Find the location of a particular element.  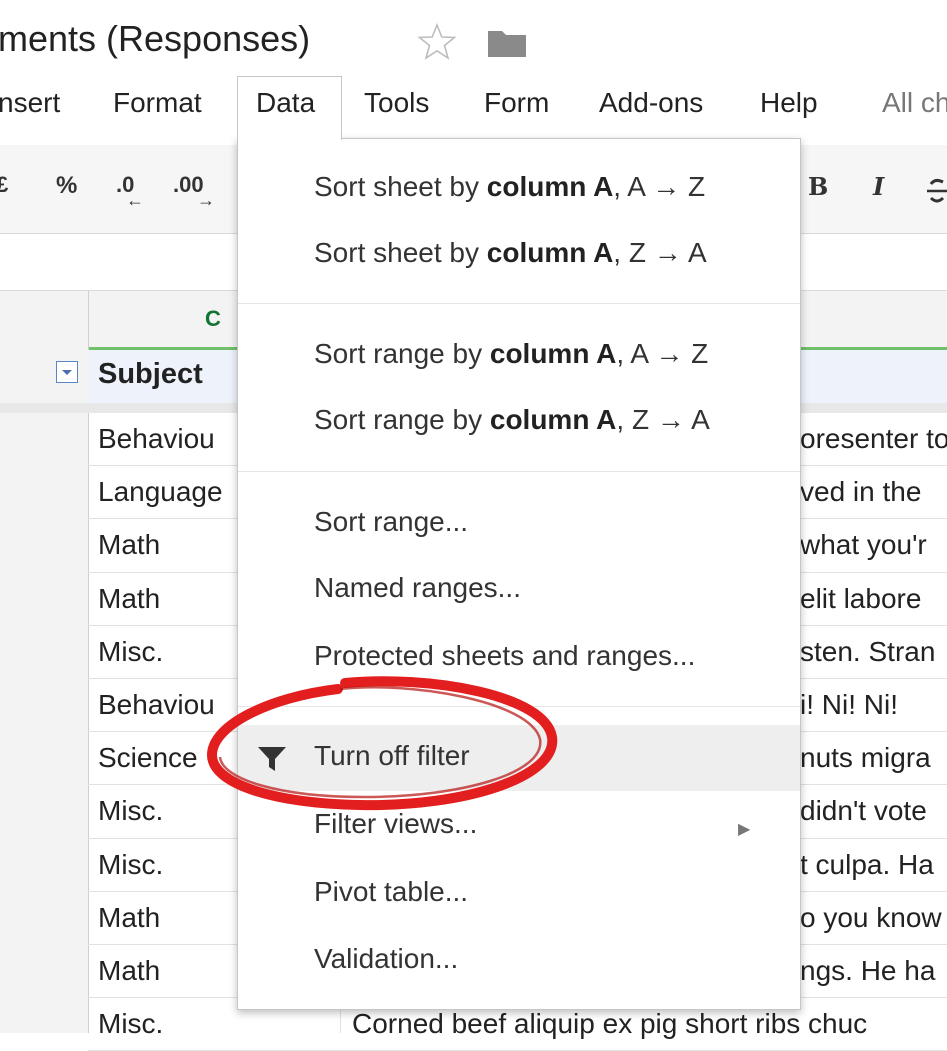

menu-sort-sheet-az-column: column A is located at coordinates (550, 186).